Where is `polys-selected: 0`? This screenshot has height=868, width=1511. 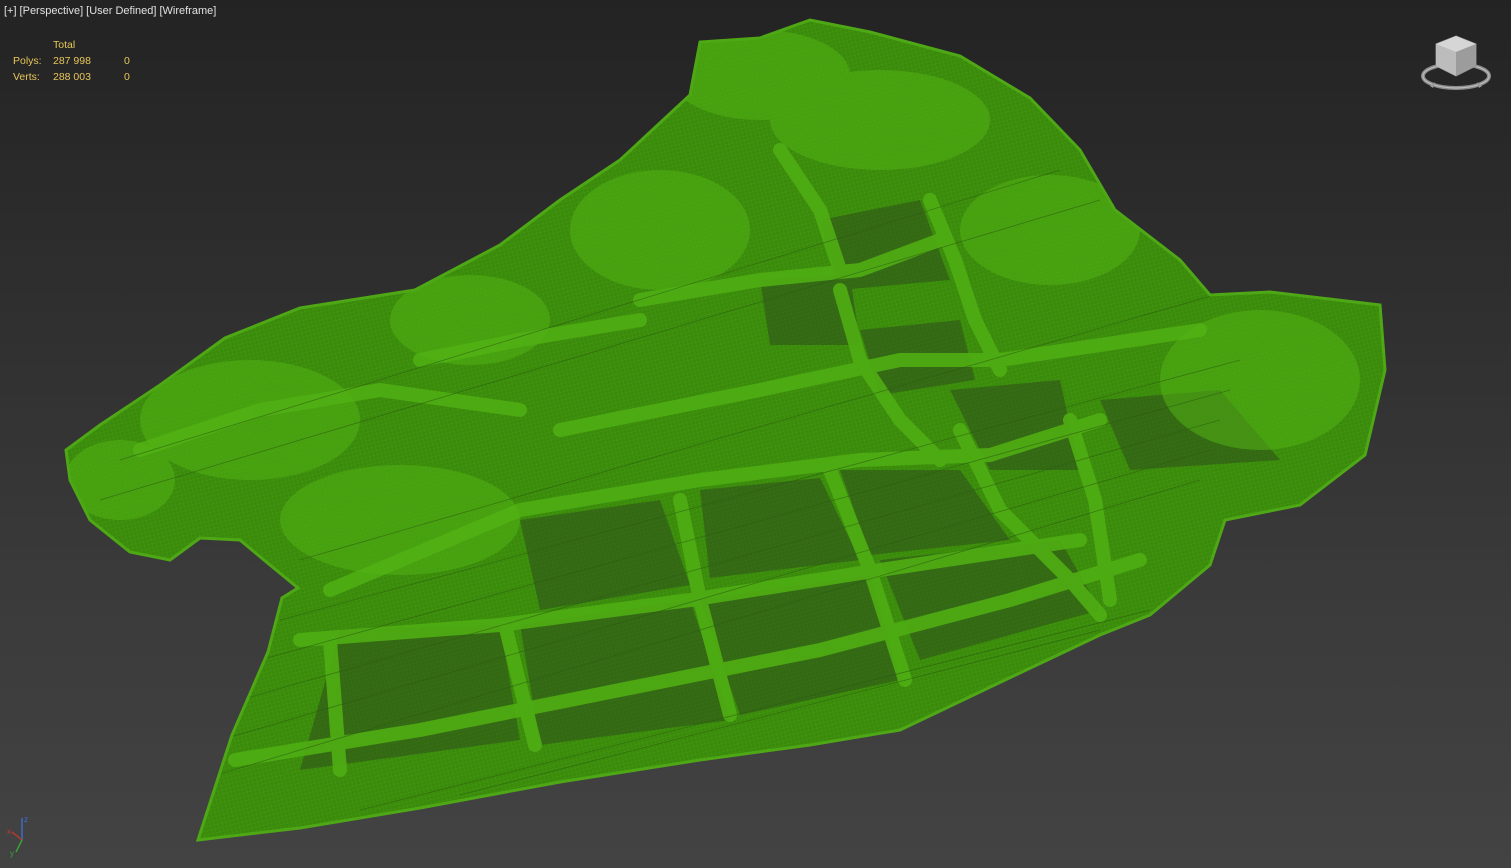 polys-selected: 0 is located at coordinates (127, 61).